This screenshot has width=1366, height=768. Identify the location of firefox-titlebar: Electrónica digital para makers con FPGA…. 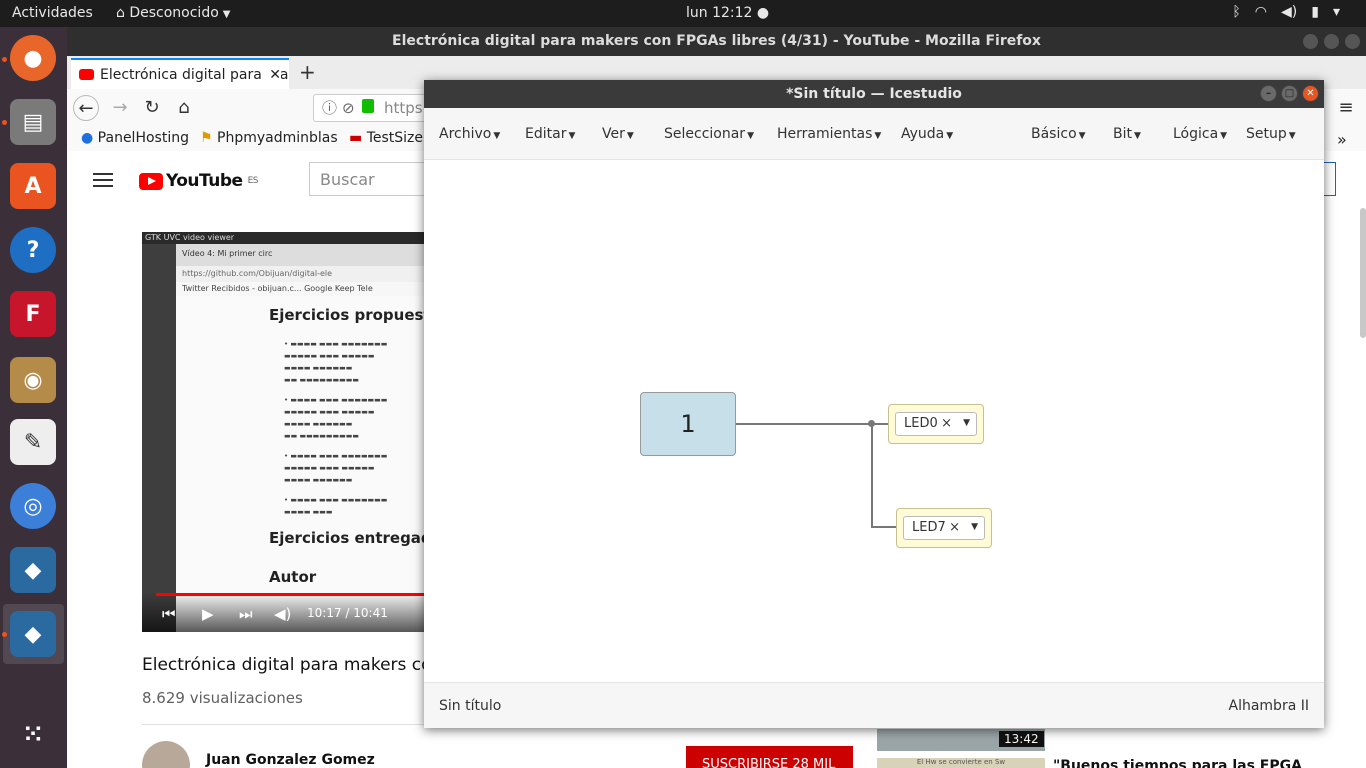
(716, 41).